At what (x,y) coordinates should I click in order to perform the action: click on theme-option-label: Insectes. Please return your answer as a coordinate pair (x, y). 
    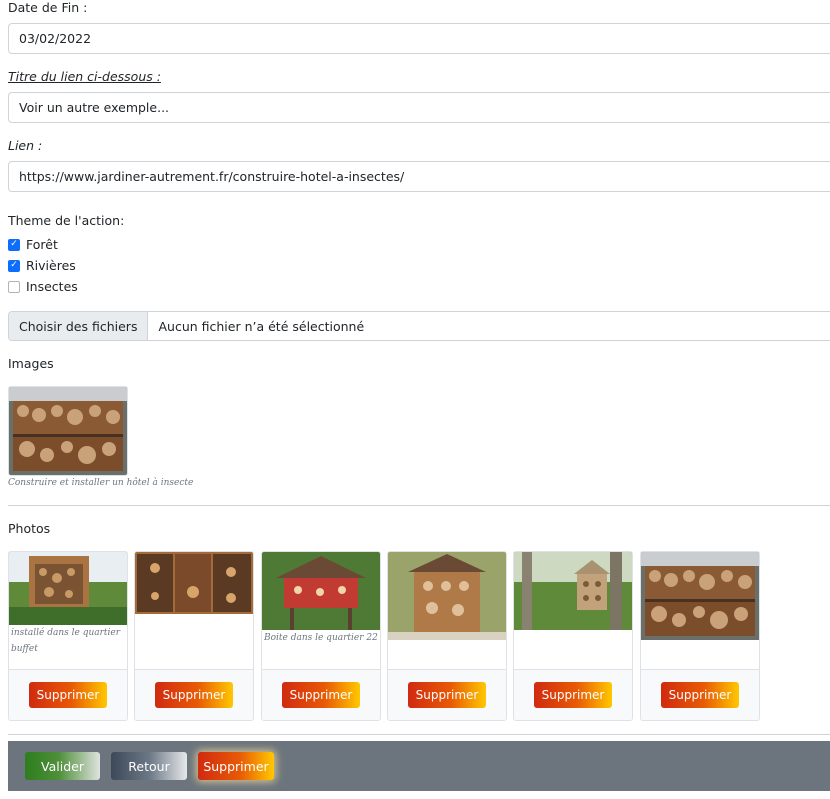
    Looking at the image, I should click on (52, 286).